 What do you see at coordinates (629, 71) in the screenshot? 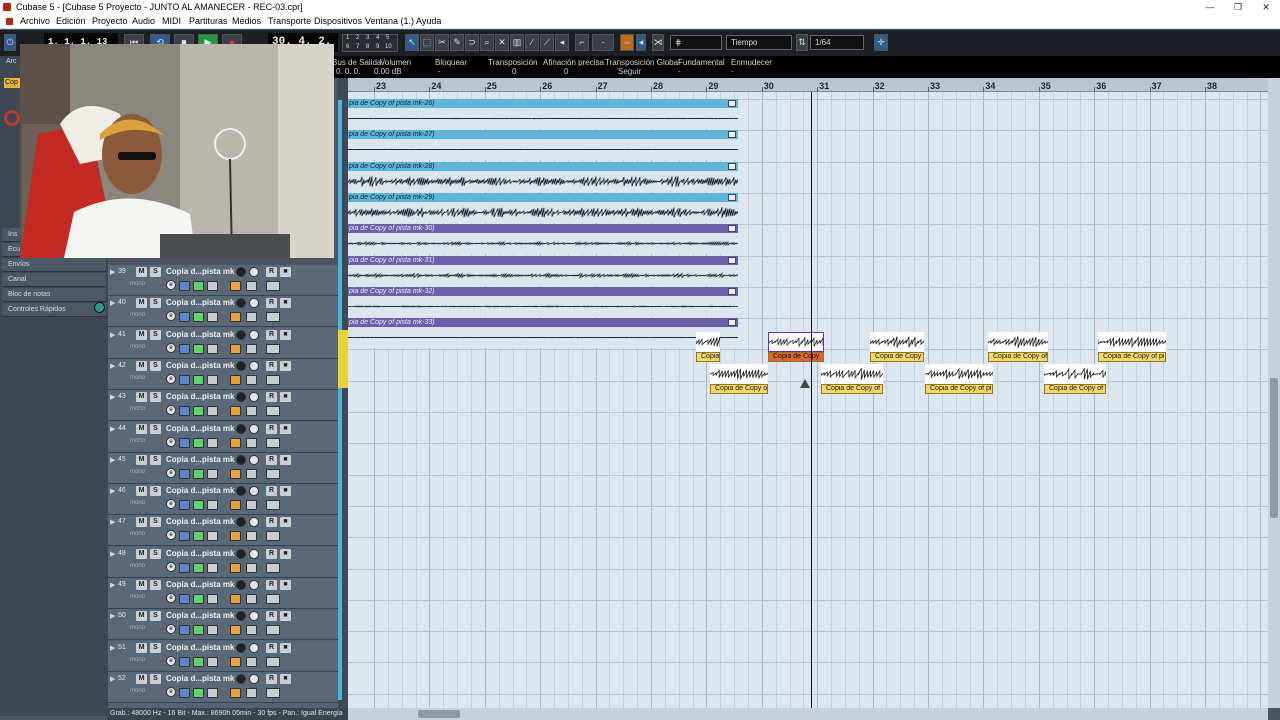
I see `info-value-global-transpose: Seguir` at bounding box center [629, 71].